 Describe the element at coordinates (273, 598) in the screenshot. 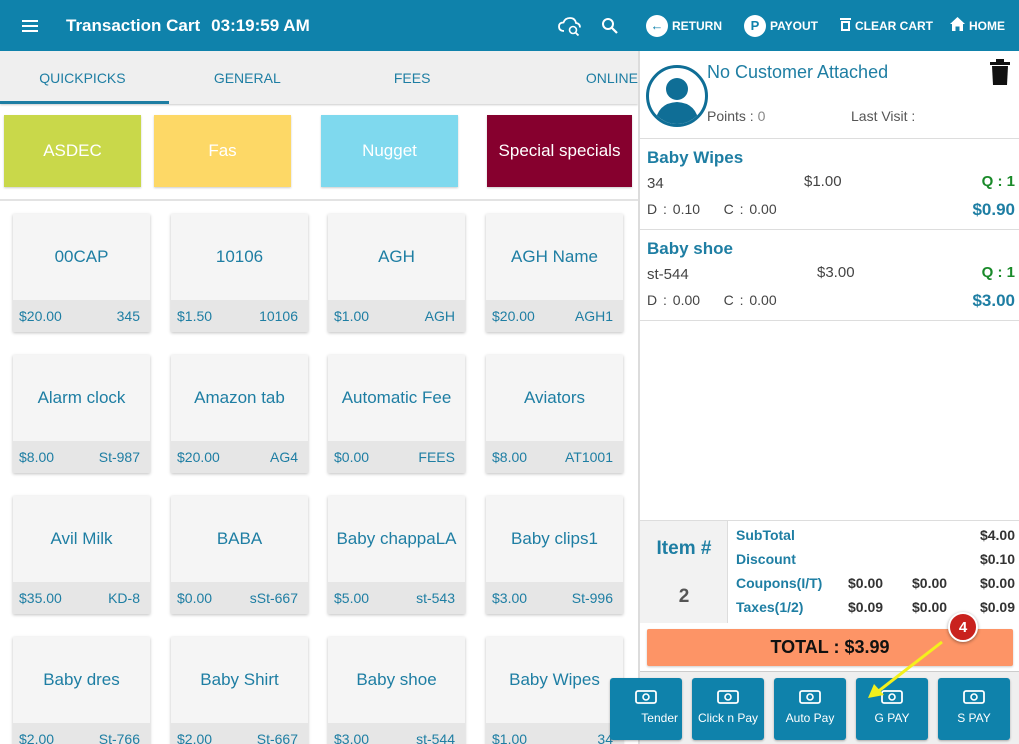

I see `product-code: sSt-667` at that location.